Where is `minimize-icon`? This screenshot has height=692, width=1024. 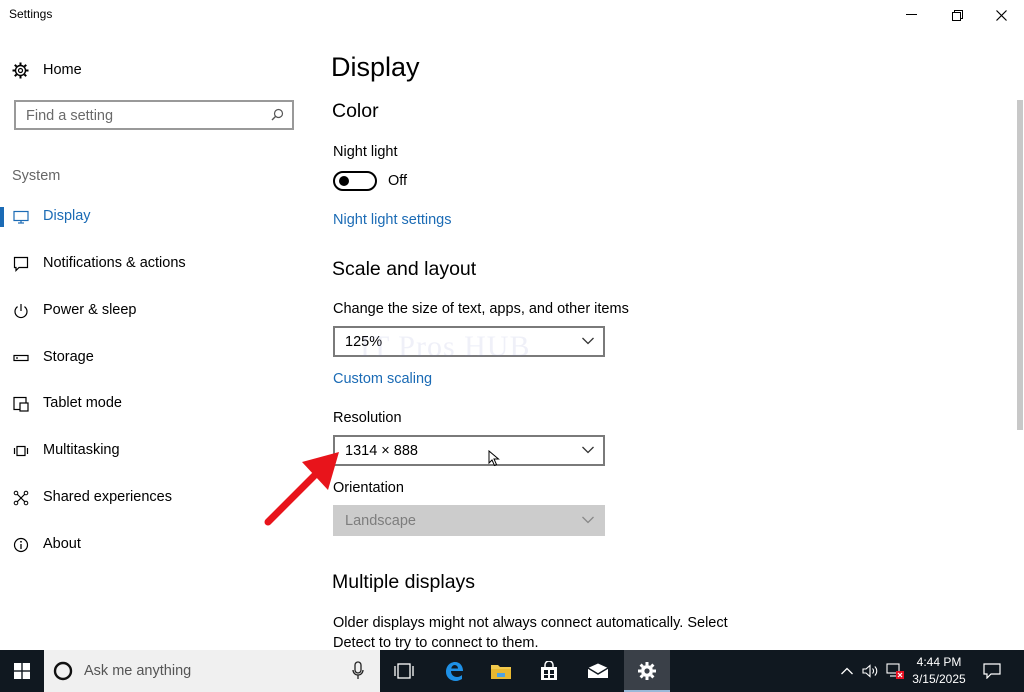 minimize-icon is located at coordinates (911, 14).